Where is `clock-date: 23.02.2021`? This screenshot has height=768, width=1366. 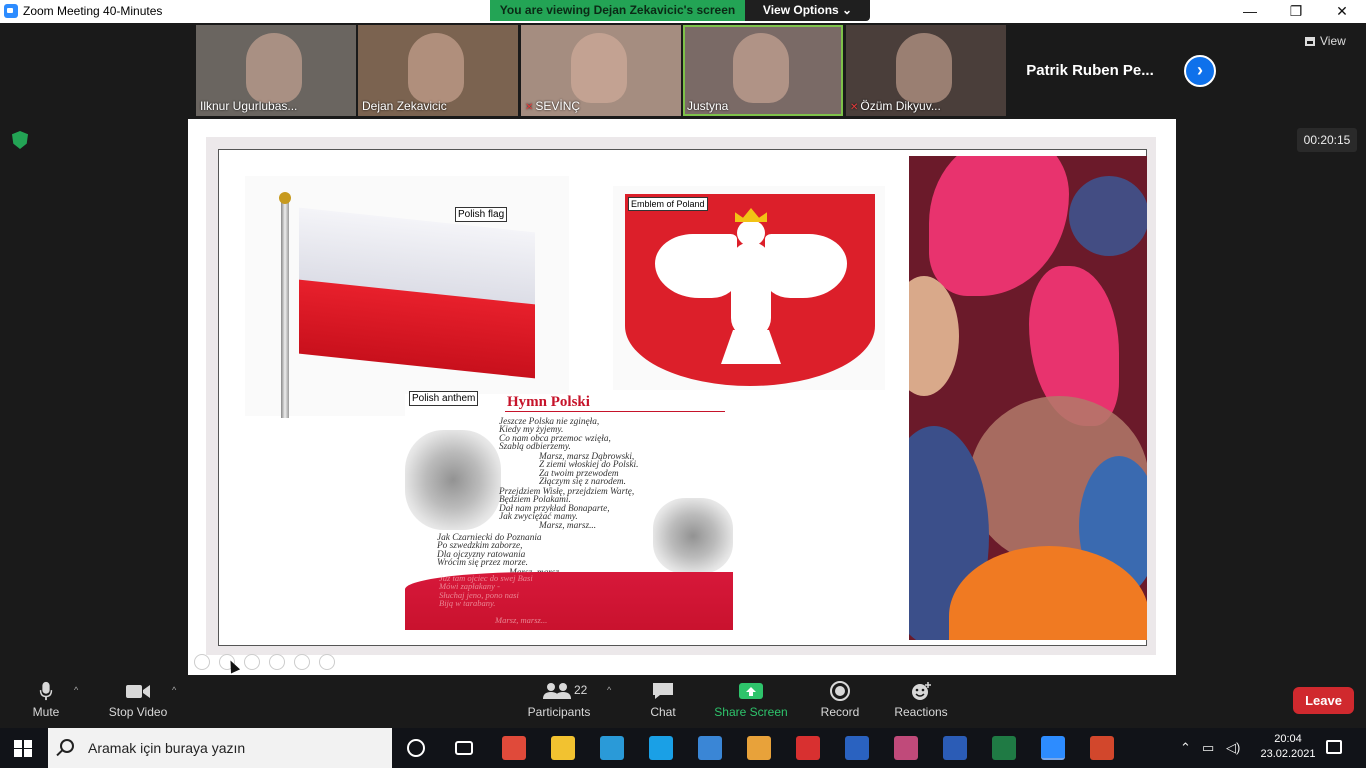 clock-date: 23.02.2021 is located at coordinates (1288, 754).